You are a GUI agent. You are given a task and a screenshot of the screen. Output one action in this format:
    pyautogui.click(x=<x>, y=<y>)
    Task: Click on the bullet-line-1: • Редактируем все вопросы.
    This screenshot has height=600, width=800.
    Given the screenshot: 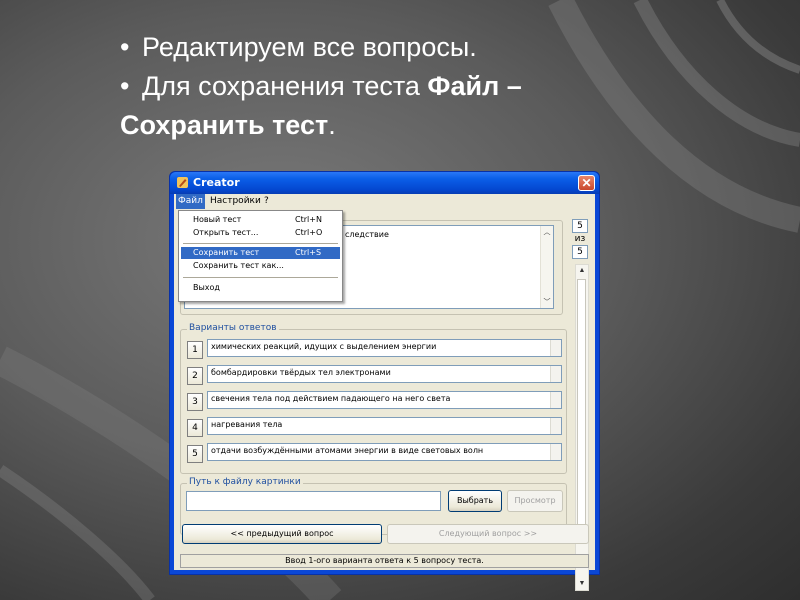 What is the action you would take?
    pyautogui.click(x=400, y=47)
    